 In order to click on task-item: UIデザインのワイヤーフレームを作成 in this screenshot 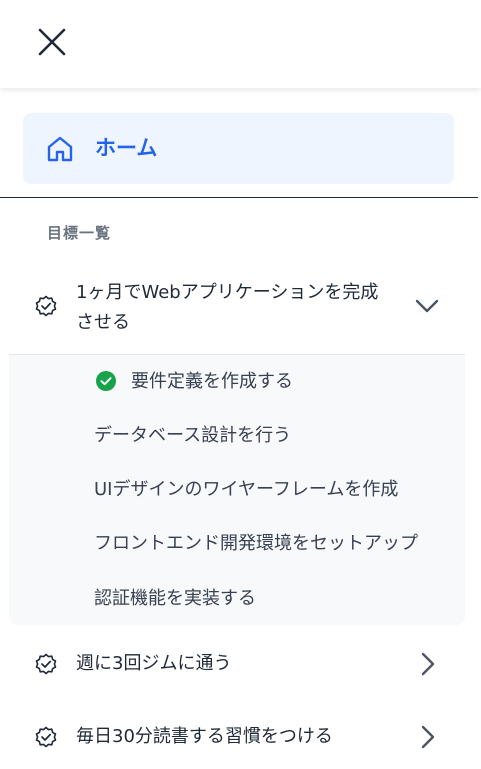, I will do `click(246, 490)`.